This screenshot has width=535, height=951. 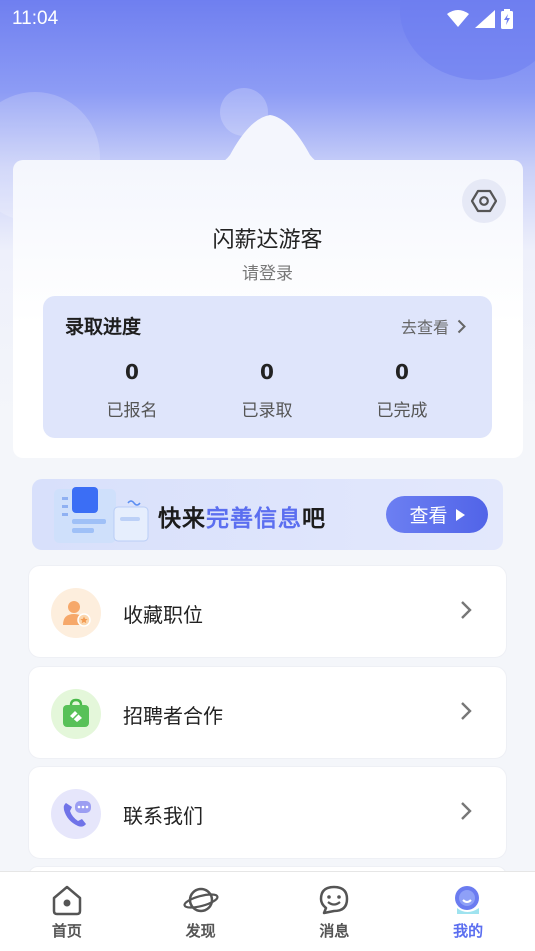 I want to click on resume-illustration-icon, so click(x=101, y=515).